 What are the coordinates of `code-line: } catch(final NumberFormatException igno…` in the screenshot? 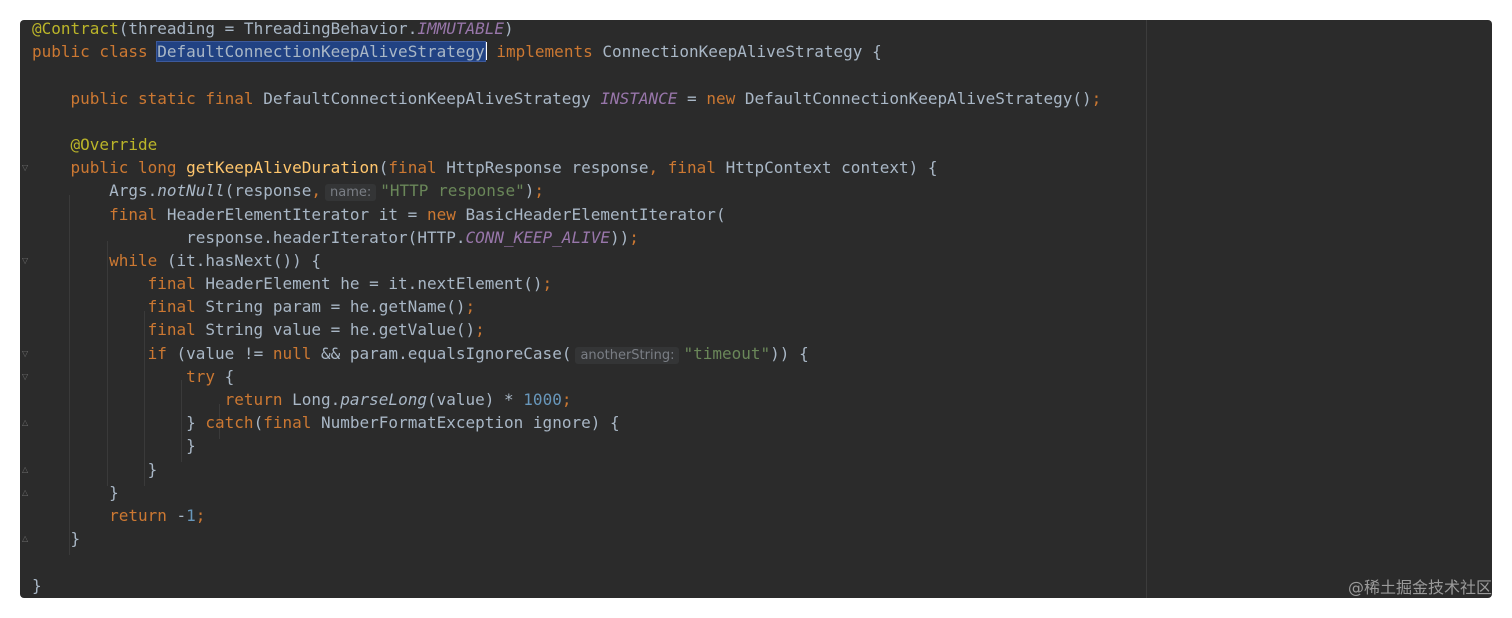 It's located at (566, 422).